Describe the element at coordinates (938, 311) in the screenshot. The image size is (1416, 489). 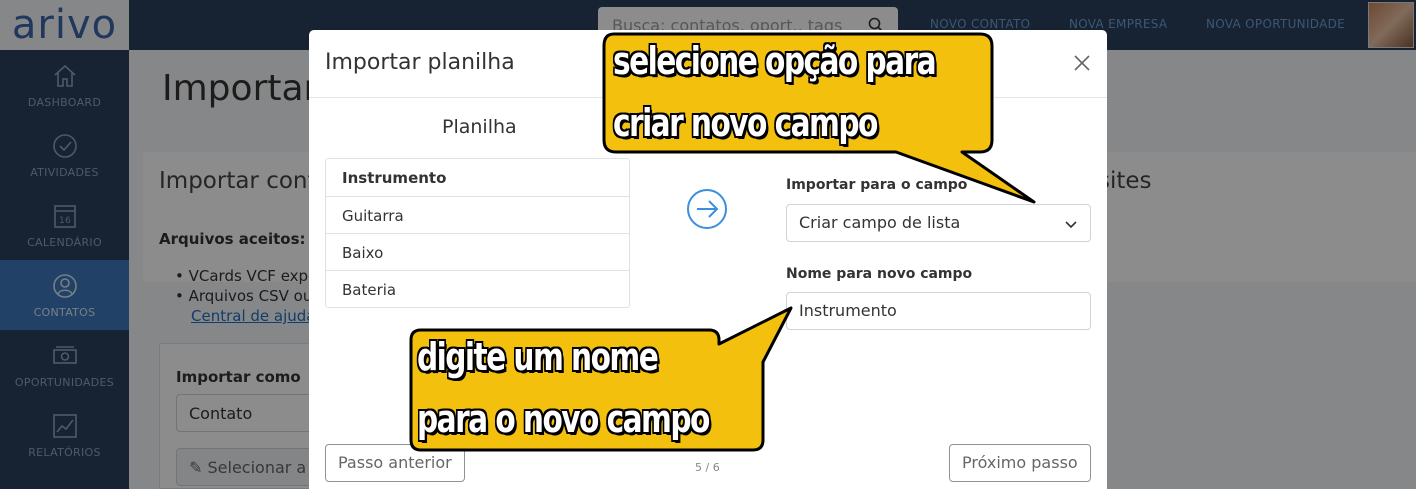
I see `new-field-name-input: Instrumento` at that location.